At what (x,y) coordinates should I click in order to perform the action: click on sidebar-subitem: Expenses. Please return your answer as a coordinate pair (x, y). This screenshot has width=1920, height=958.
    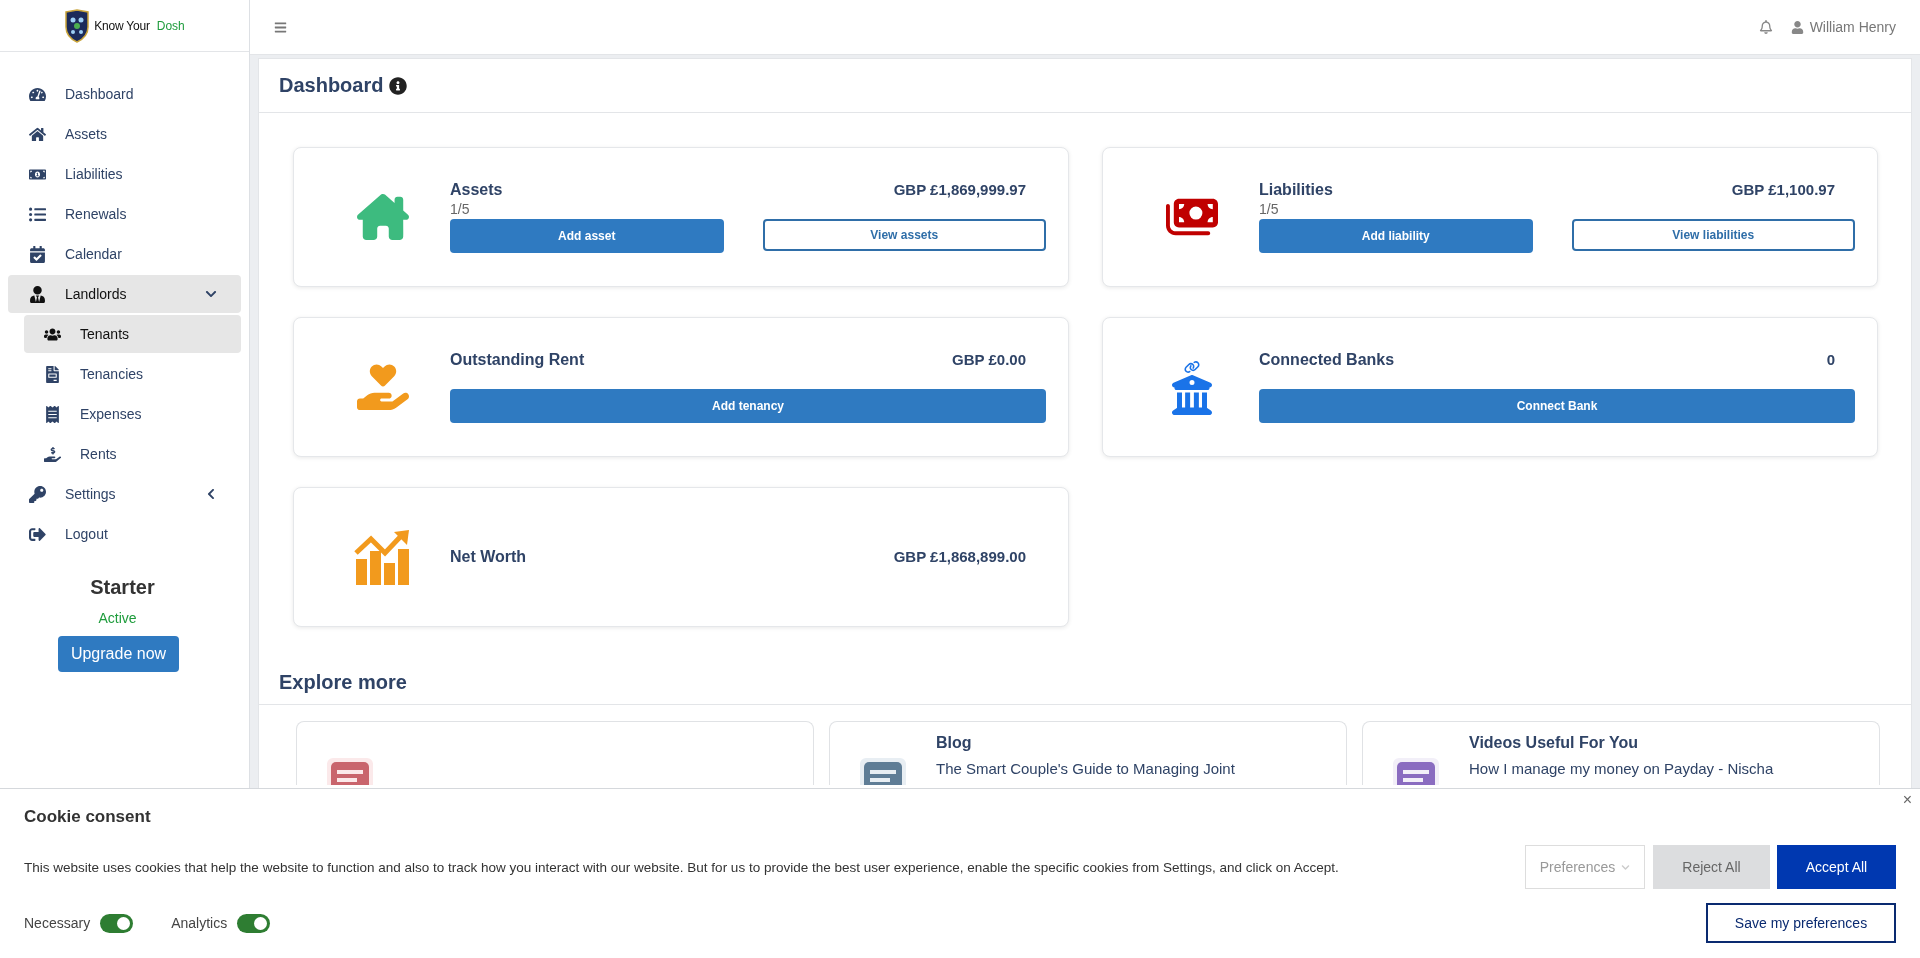
    Looking at the image, I should click on (132, 414).